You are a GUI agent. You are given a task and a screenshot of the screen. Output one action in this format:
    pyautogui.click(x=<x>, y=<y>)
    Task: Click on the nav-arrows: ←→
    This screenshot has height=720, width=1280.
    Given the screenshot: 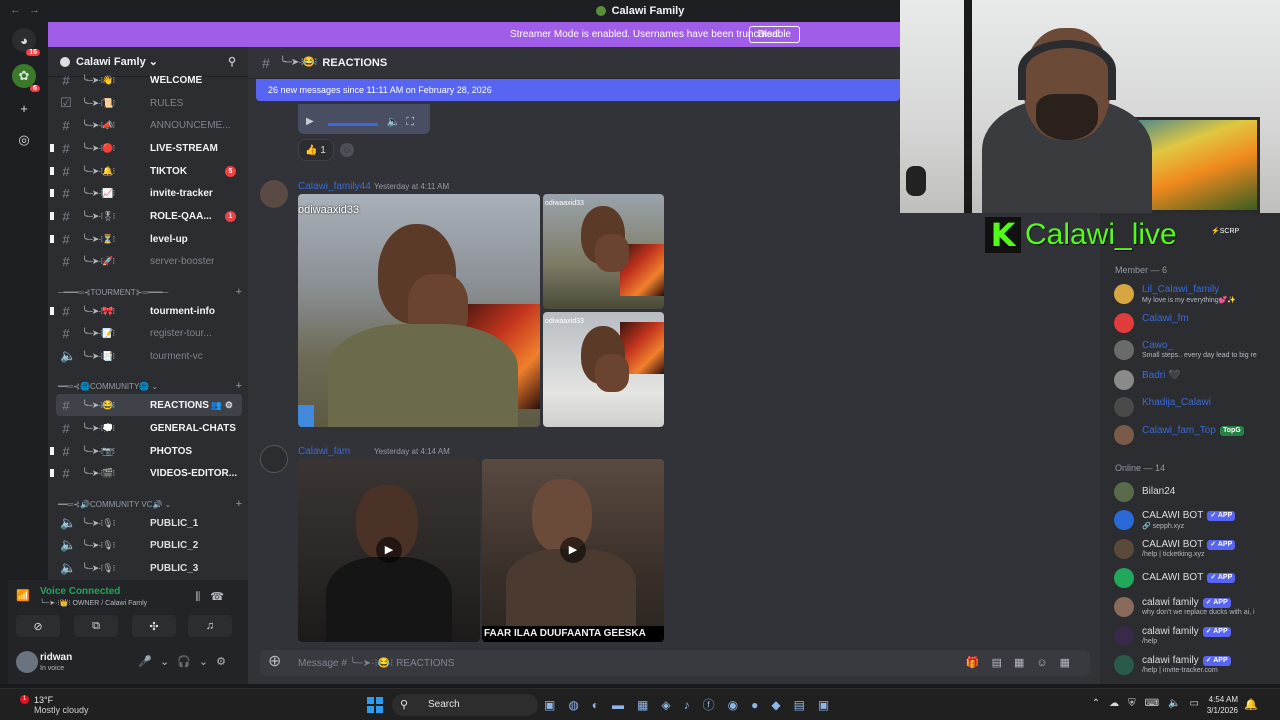 What is the action you would take?
    pyautogui.click(x=29, y=10)
    